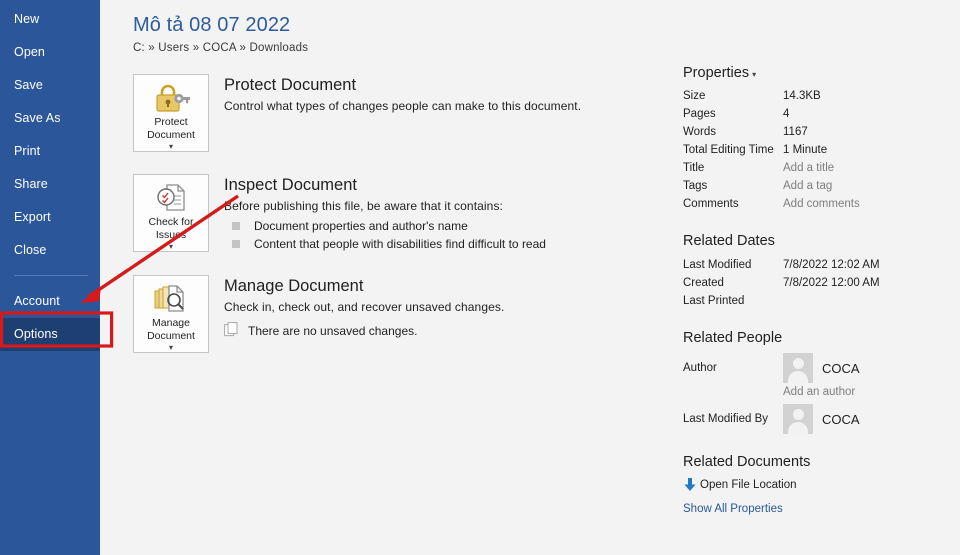 The height and width of the screenshot is (555, 960). What do you see at coordinates (27, 19) in the screenshot?
I see `sidebar-item-label: New` at bounding box center [27, 19].